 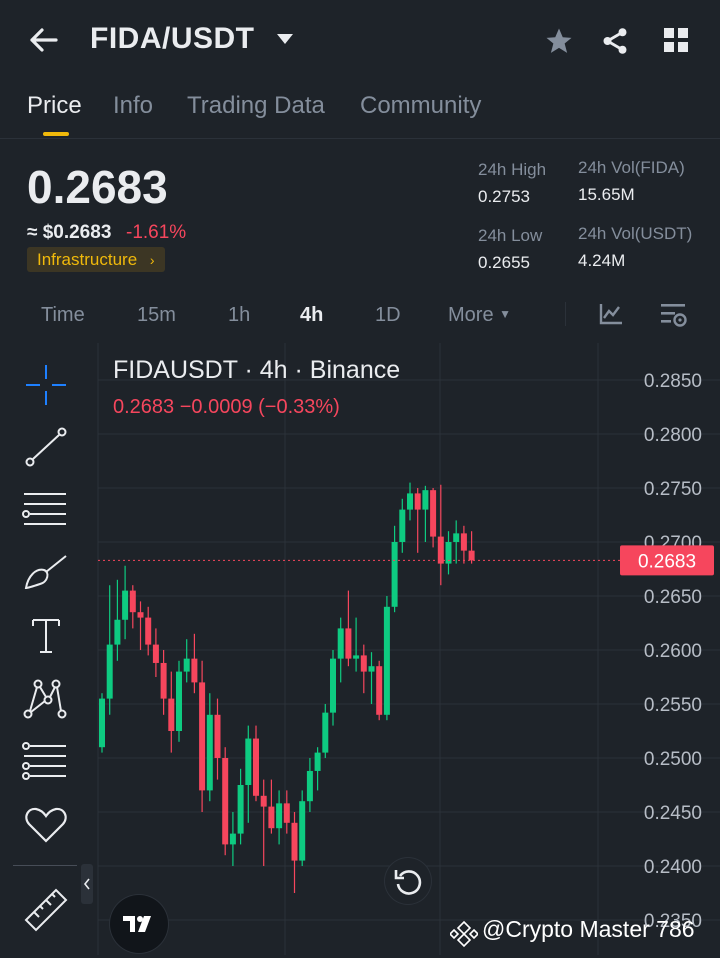 I want to click on chart-settings-icon, so click(x=674, y=315).